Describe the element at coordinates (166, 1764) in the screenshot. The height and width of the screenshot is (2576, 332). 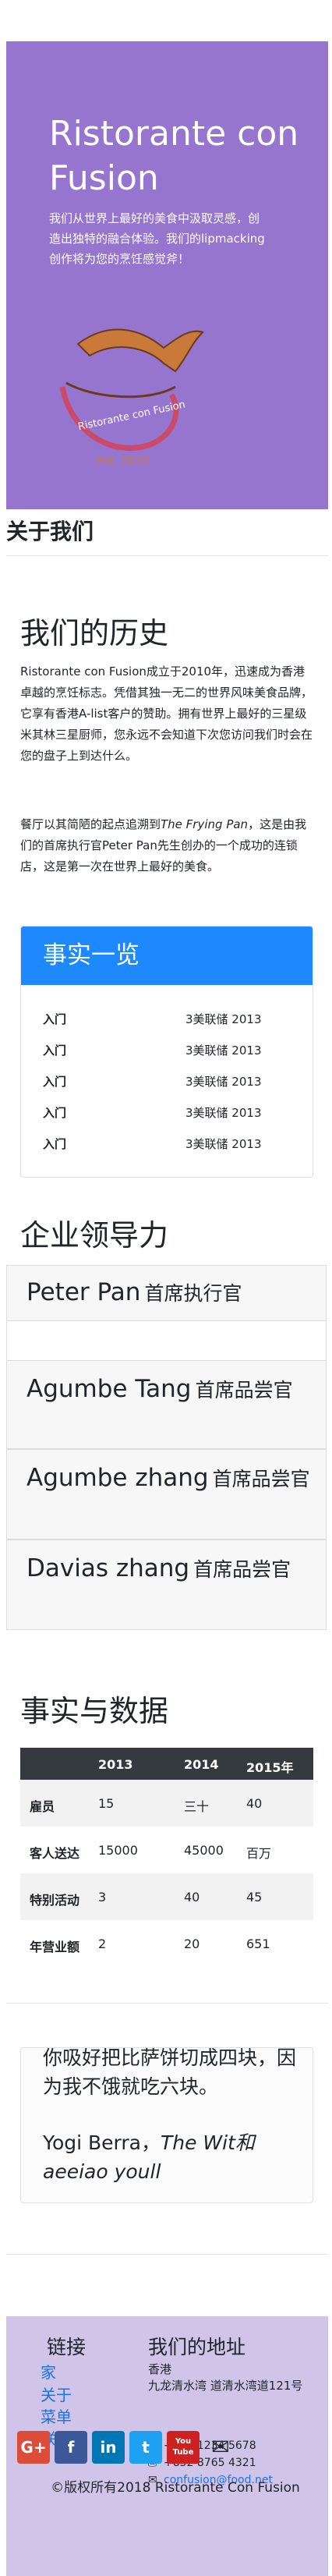
I see `table-header: 2013 2014 2015年` at that location.